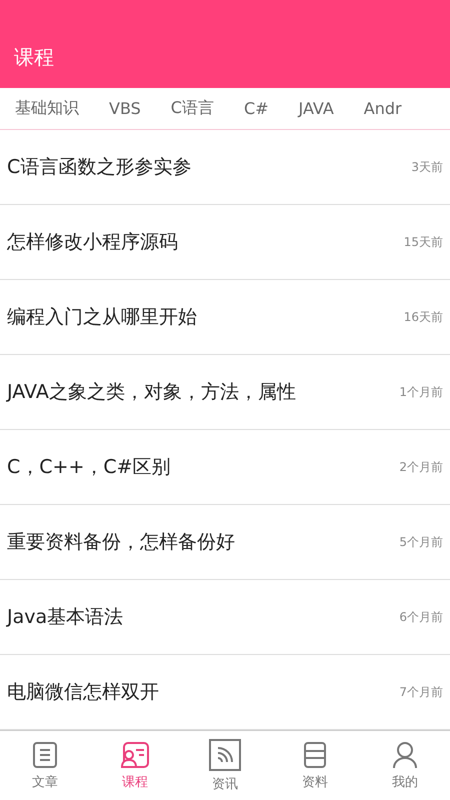  Describe the element at coordinates (421, 542) in the screenshot. I see `article-time: 5个月前` at that location.